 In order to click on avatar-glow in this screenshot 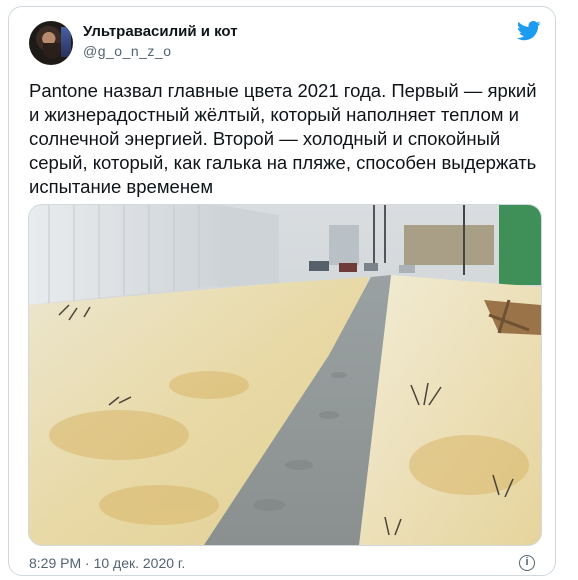, I will do `click(66, 42)`.